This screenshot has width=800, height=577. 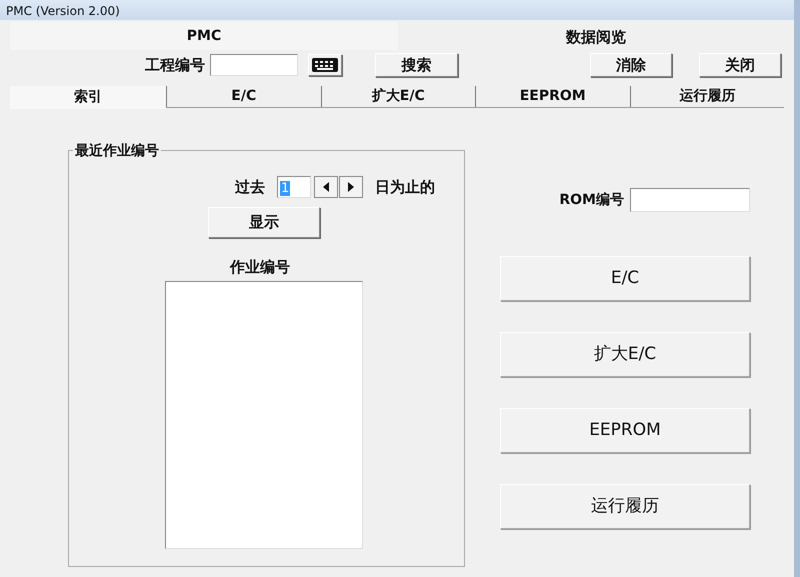 I want to click on keyboard-button, so click(x=325, y=65).